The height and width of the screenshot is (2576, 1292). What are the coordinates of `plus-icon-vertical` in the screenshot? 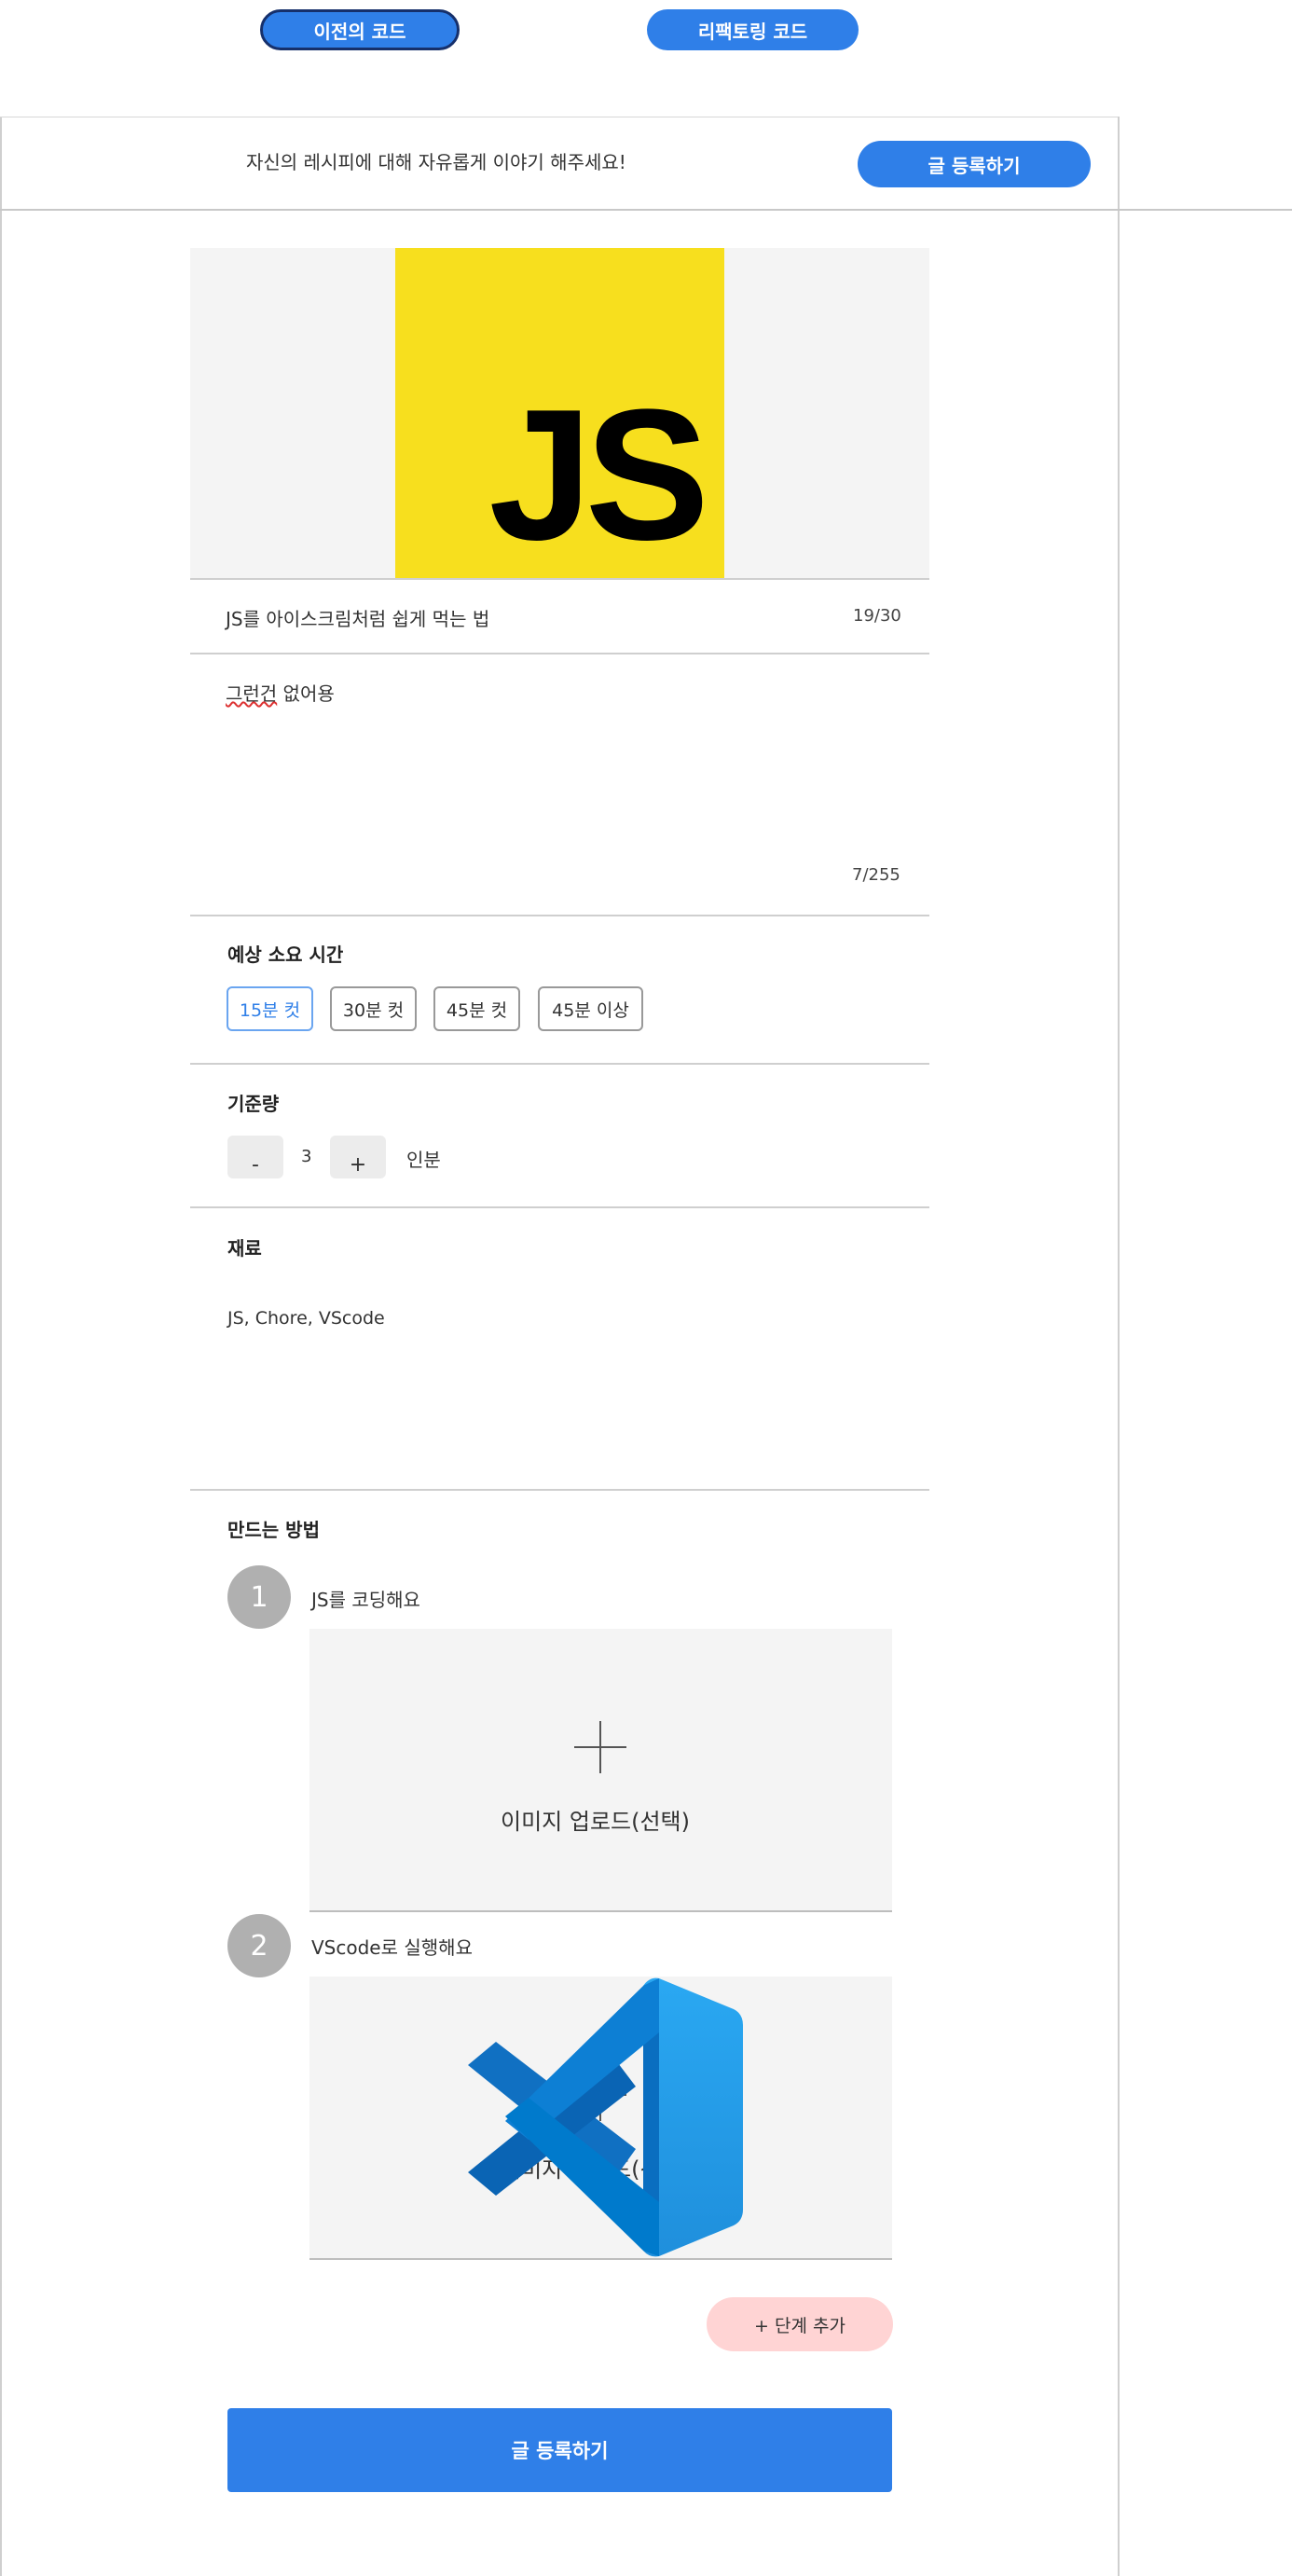 It's located at (600, 1747).